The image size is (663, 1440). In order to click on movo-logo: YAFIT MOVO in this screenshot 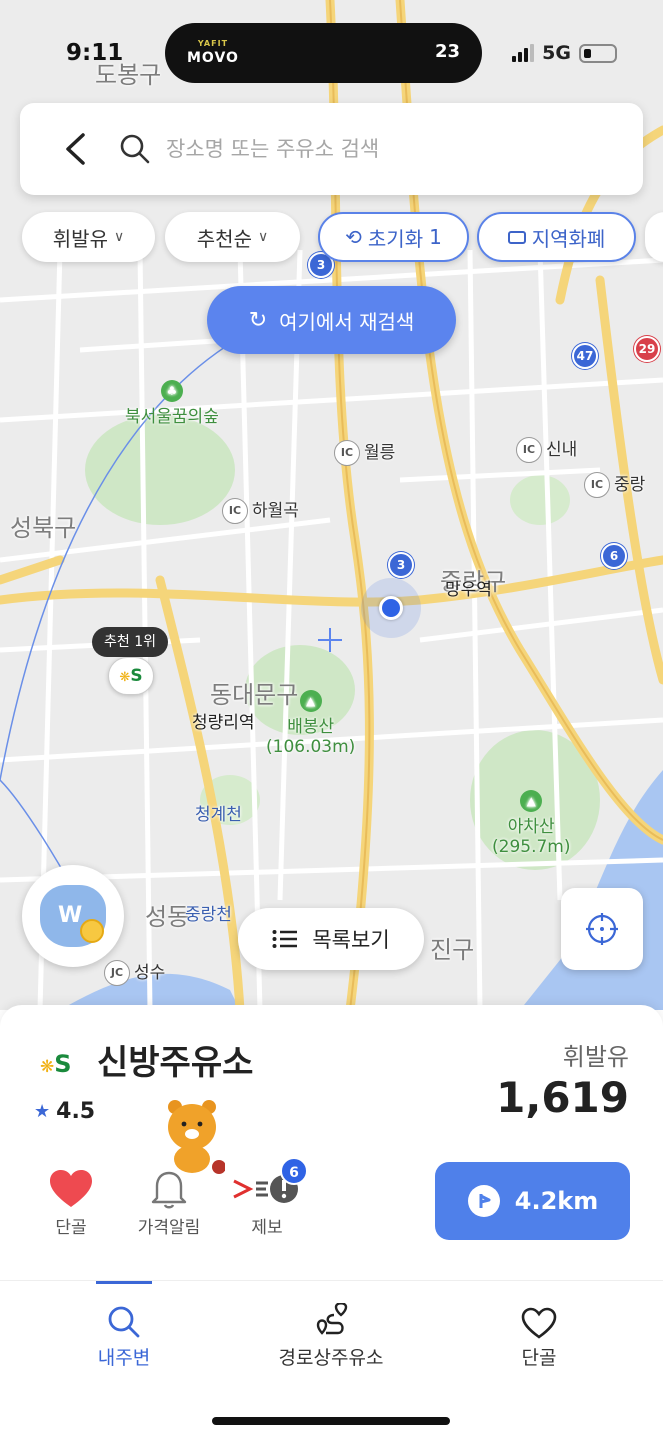, I will do `click(213, 51)`.